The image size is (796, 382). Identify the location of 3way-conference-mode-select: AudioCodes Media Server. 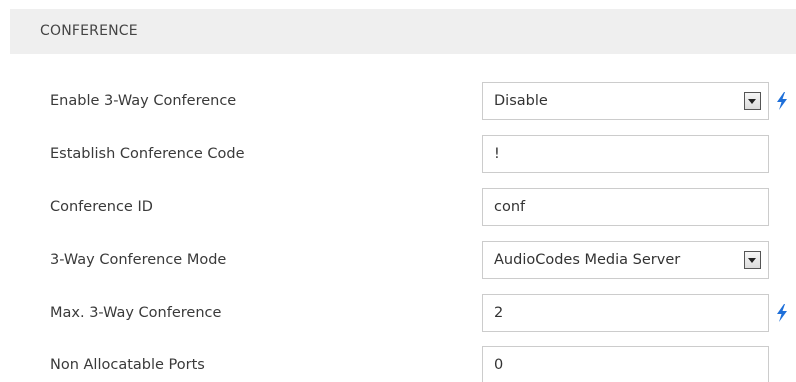
(625, 260).